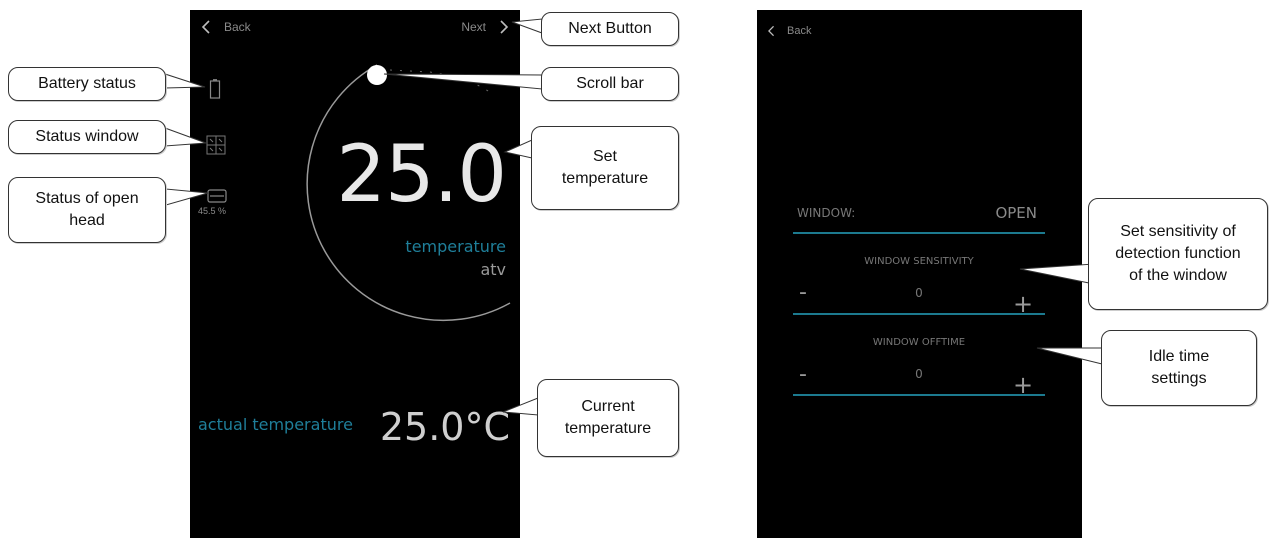 This screenshot has width=1276, height=538. Describe the element at coordinates (919, 395) in the screenshot. I see `offtime-divider` at that location.